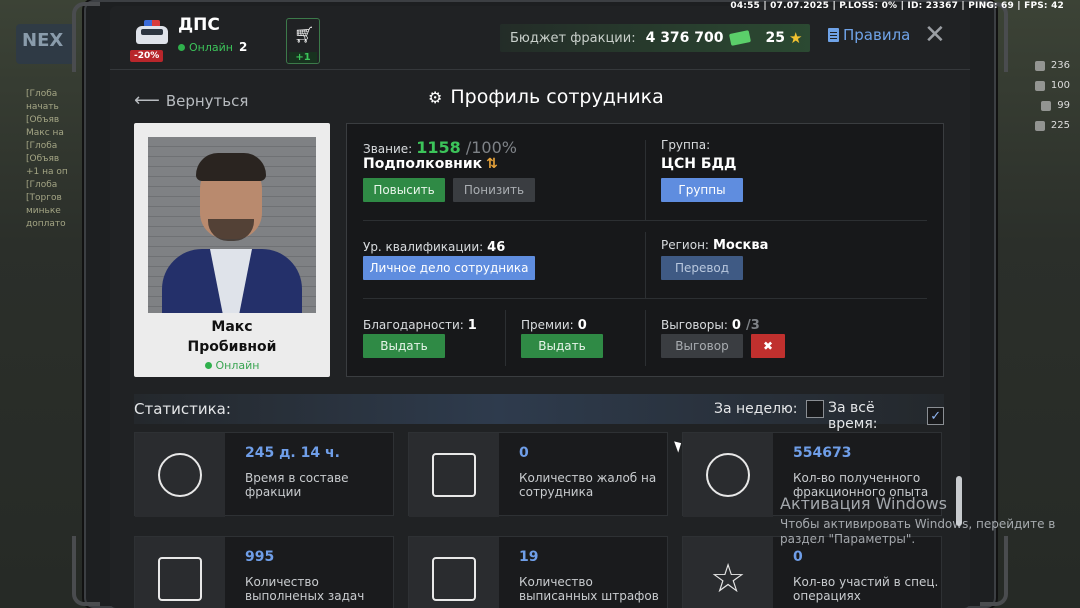  I want to click on employee-last-name: Пробивной, so click(232, 347).